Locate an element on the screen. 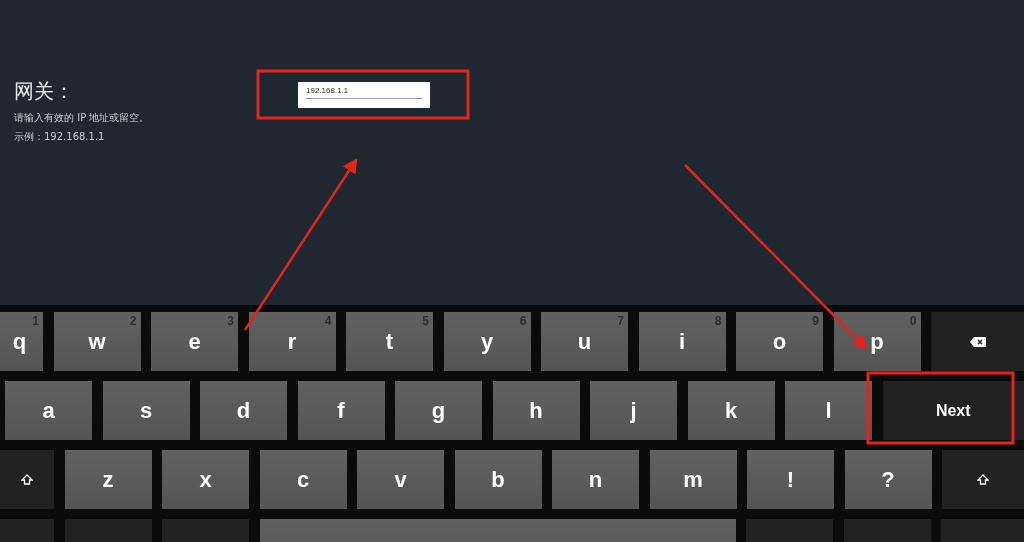  key: a is located at coordinates (48, 410).